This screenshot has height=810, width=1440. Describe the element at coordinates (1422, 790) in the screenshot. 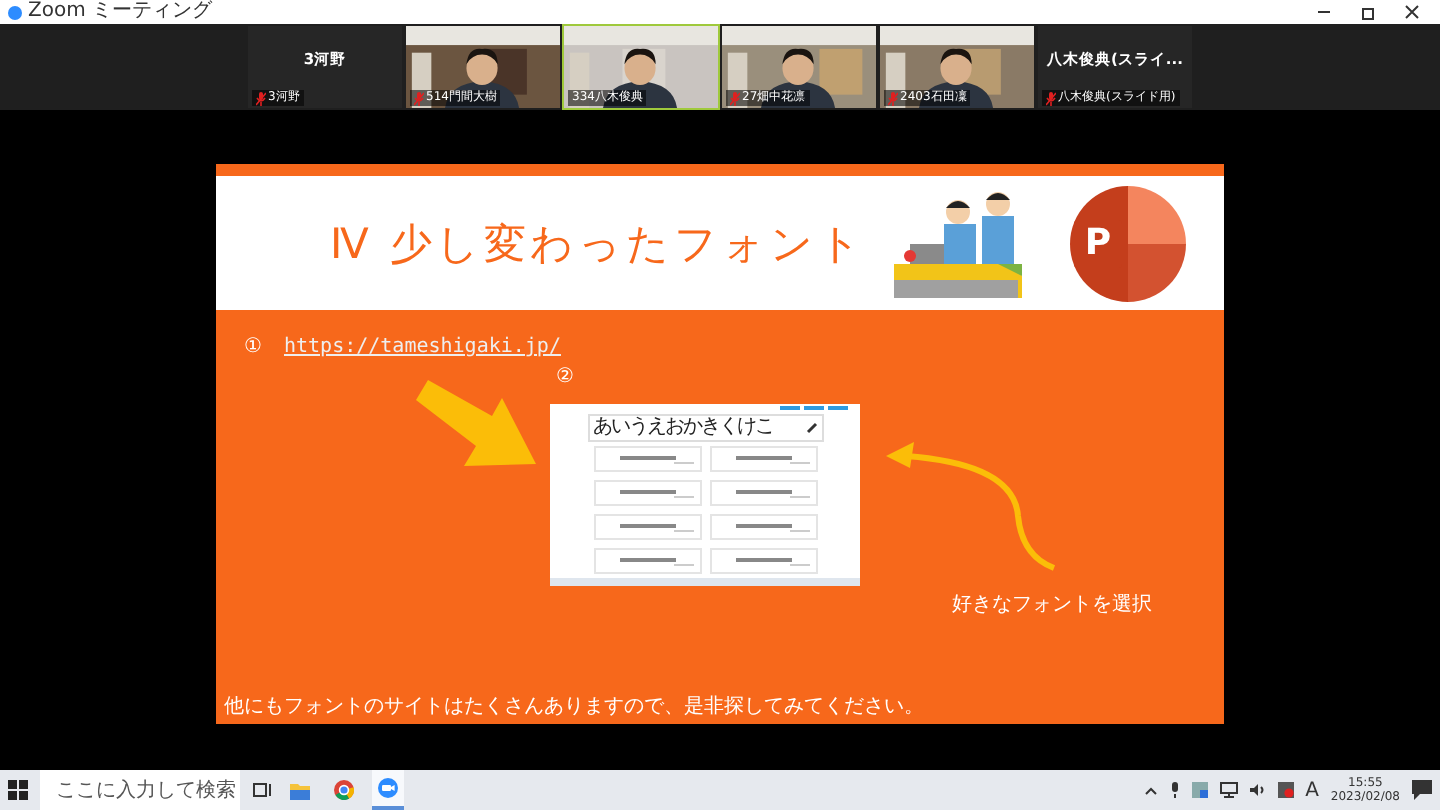

I see `notification-icon` at that location.